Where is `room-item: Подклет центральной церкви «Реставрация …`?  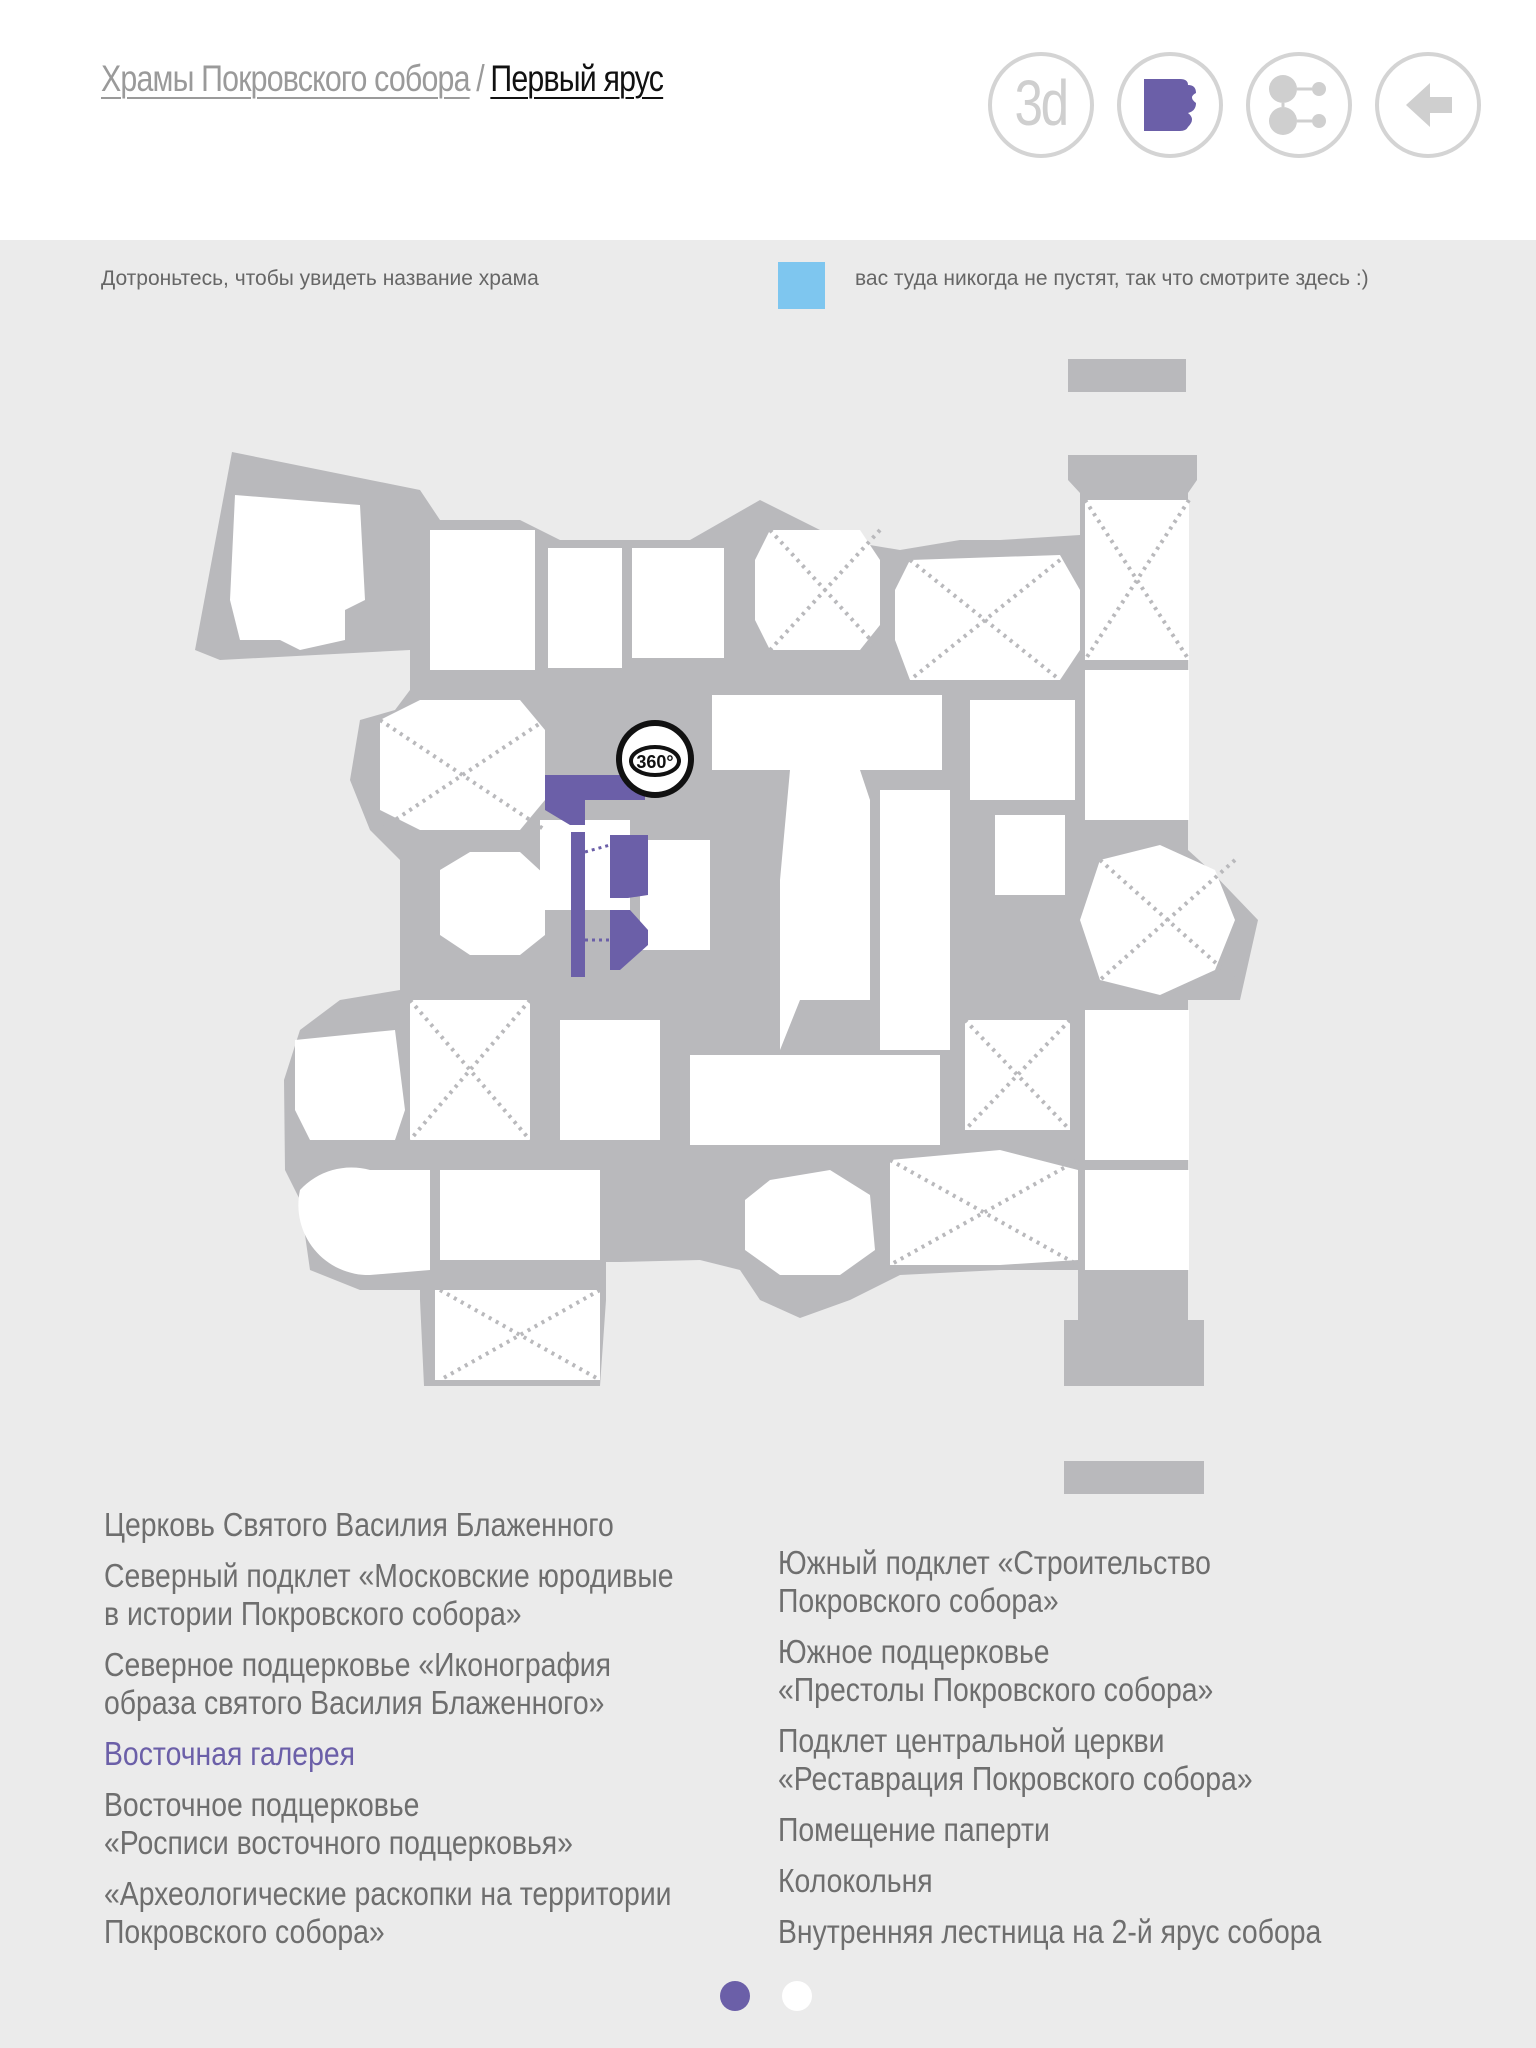
room-item: Подклет центральной церкви «Реставрация … is located at coordinates (1070, 1760).